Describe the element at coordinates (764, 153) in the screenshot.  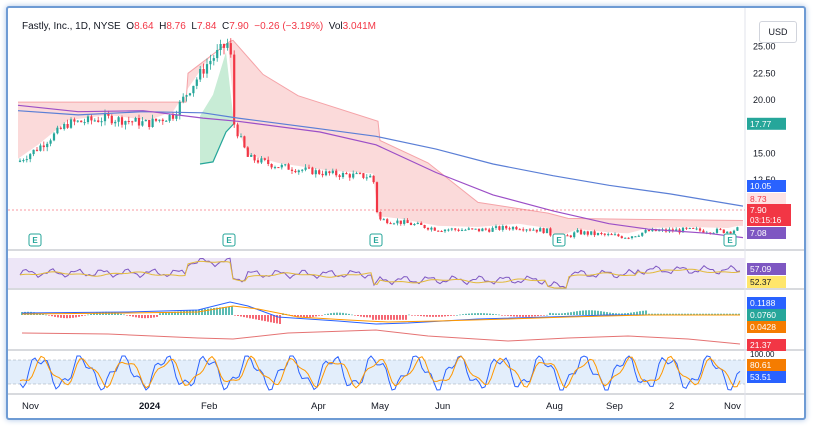
I see `price-axis-label: 15.00` at that location.